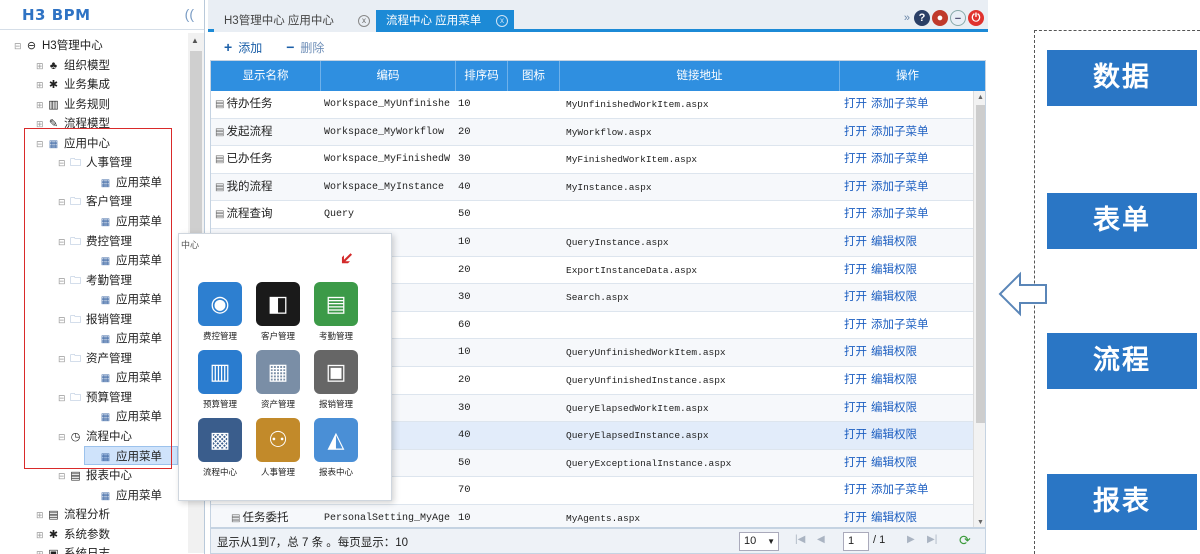 The height and width of the screenshot is (554, 1200). Describe the element at coordinates (932, 539) in the screenshot. I see `last-page-icon: ▶|` at that location.